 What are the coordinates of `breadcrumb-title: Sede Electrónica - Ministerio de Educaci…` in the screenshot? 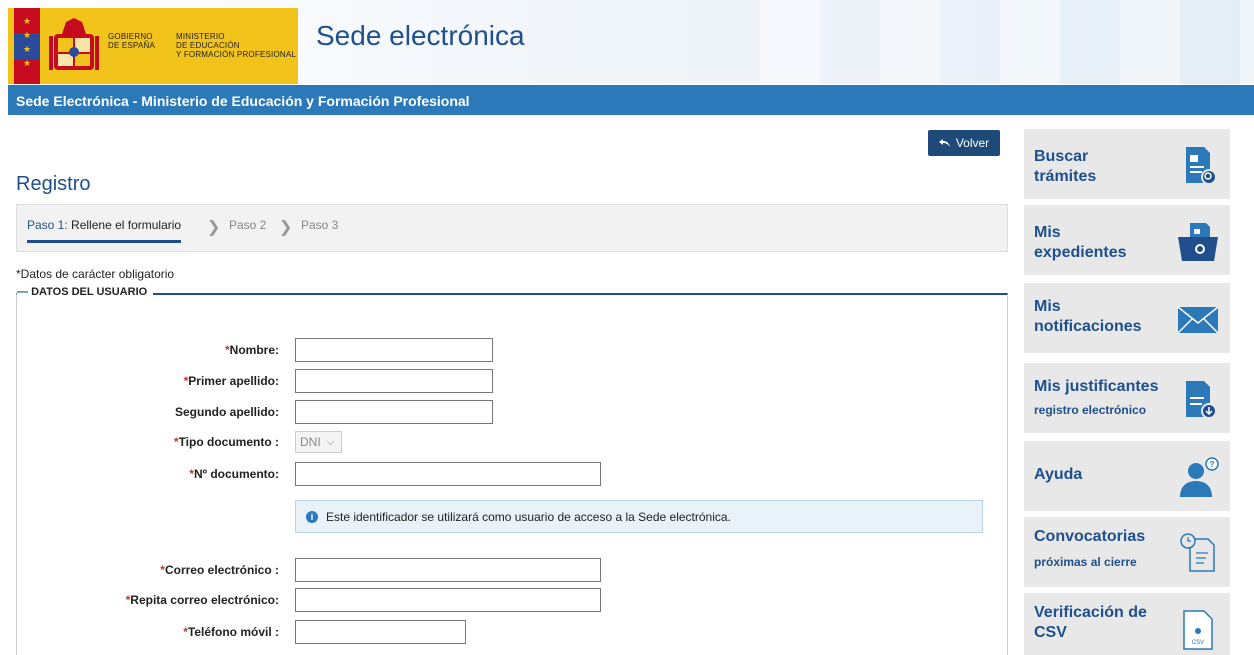 It's located at (243, 101).